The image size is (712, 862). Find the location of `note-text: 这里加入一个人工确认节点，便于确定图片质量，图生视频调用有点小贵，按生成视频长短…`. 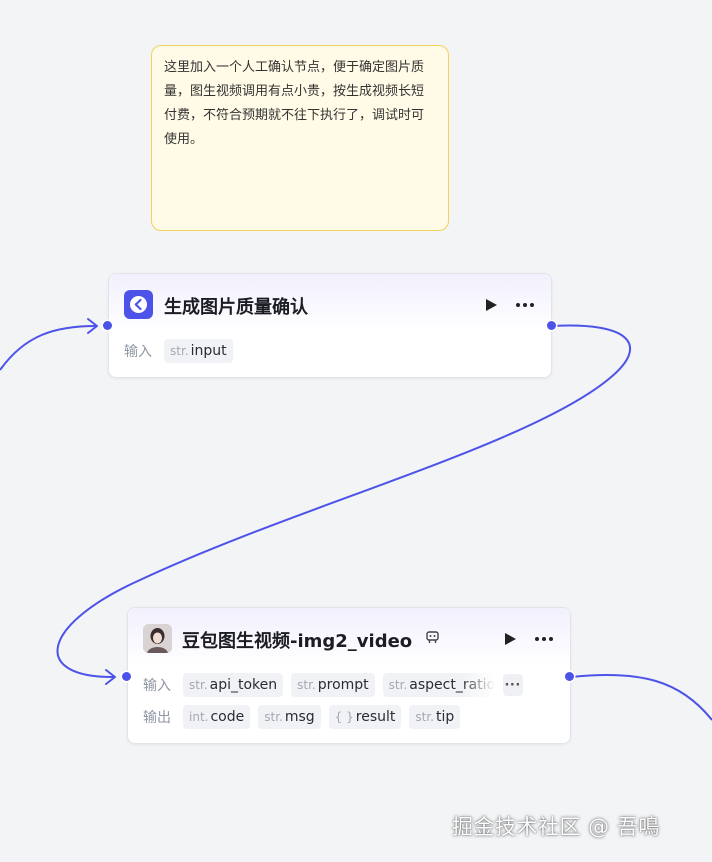

note-text: 这里加入一个人工确认节点，便于确定图片质量，图生视频调用有点小贵，按生成视频长短… is located at coordinates (294, 103).